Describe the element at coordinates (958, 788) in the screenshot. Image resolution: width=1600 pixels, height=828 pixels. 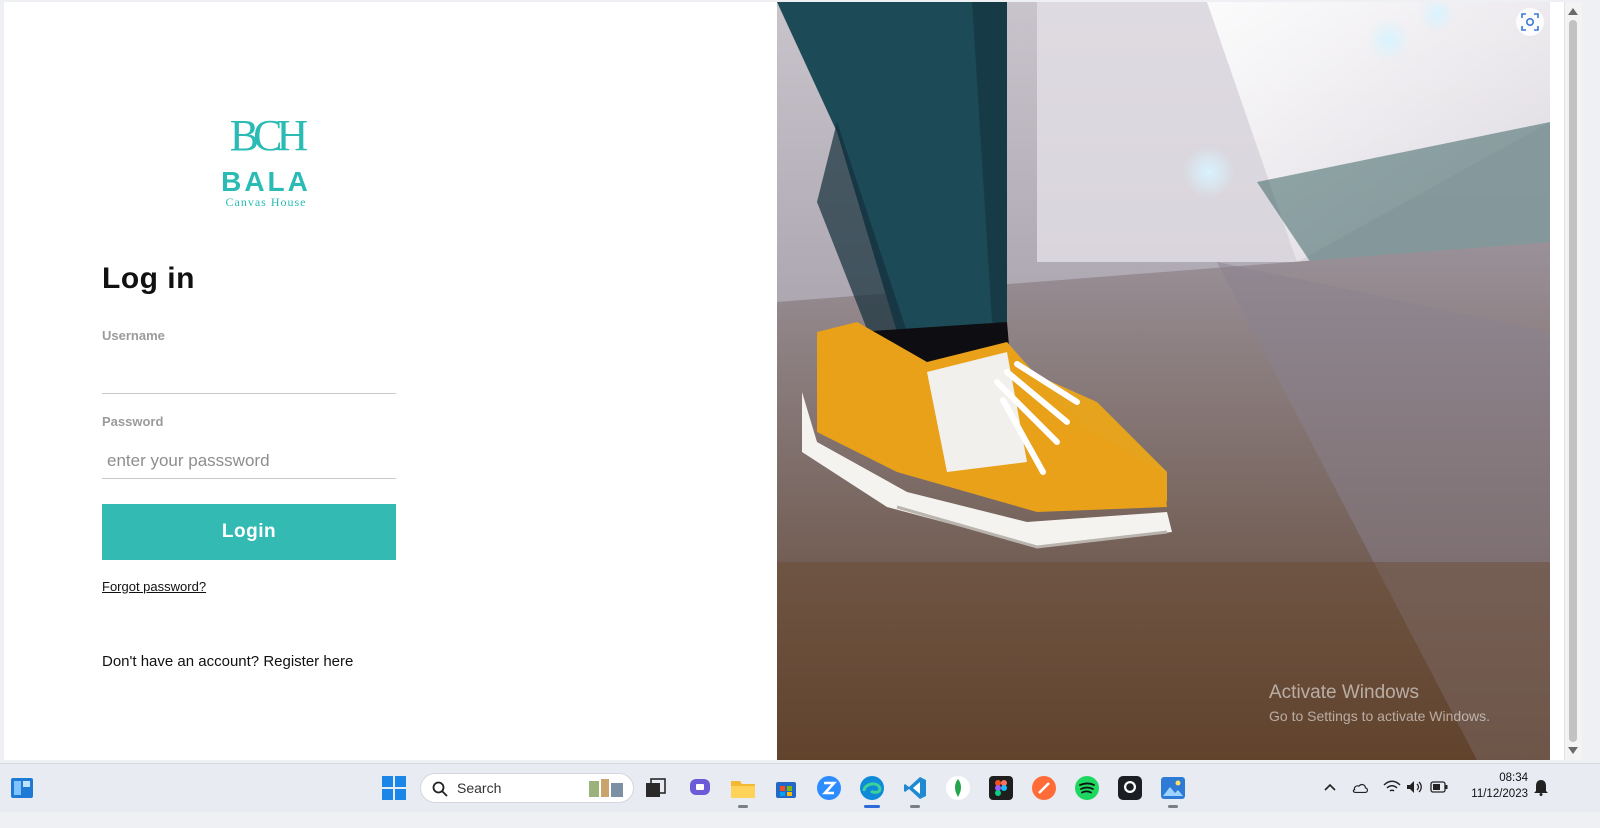
I see `mongodb-icon` at that location.